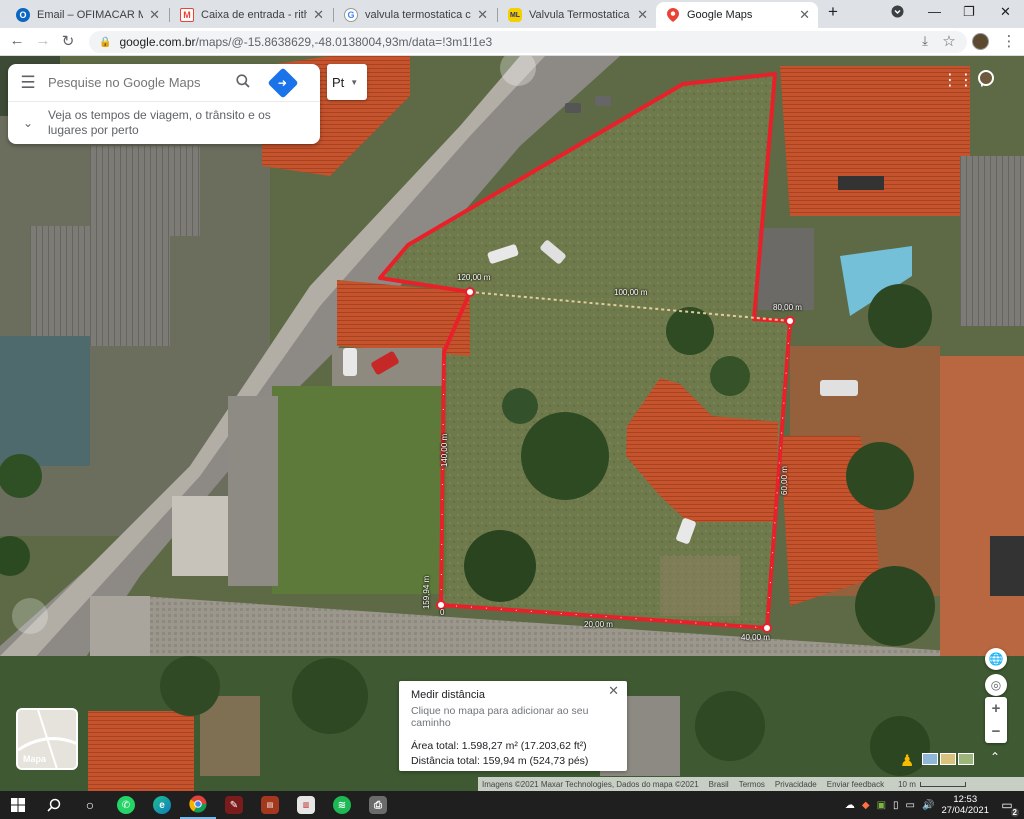 This screenshot has width=1024, height=819. What do you see at coordinates (500, 761) in the screenshot?
I see `measure-distance: Distância total: 159,94 m (524,73 pés)` at bounding box center [500, 761].